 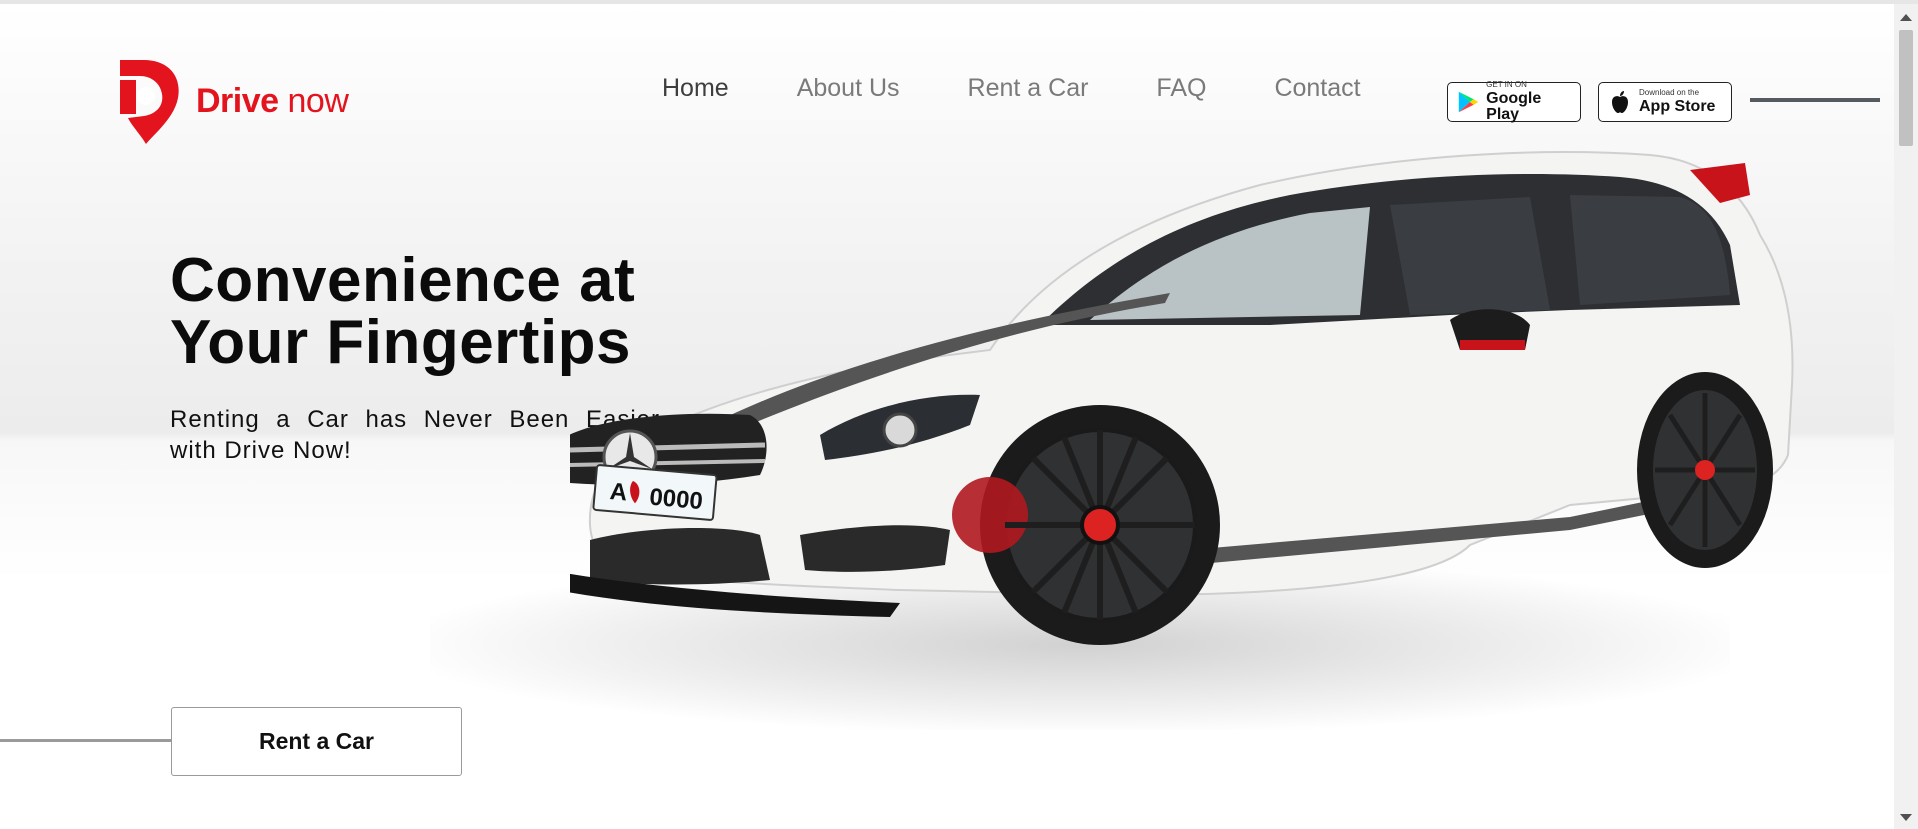 What do you see at coordinates (1506, 84) in the screenshot?
I see `google-play-small-text: GET IN ON` at bounding box center [1506, 84].